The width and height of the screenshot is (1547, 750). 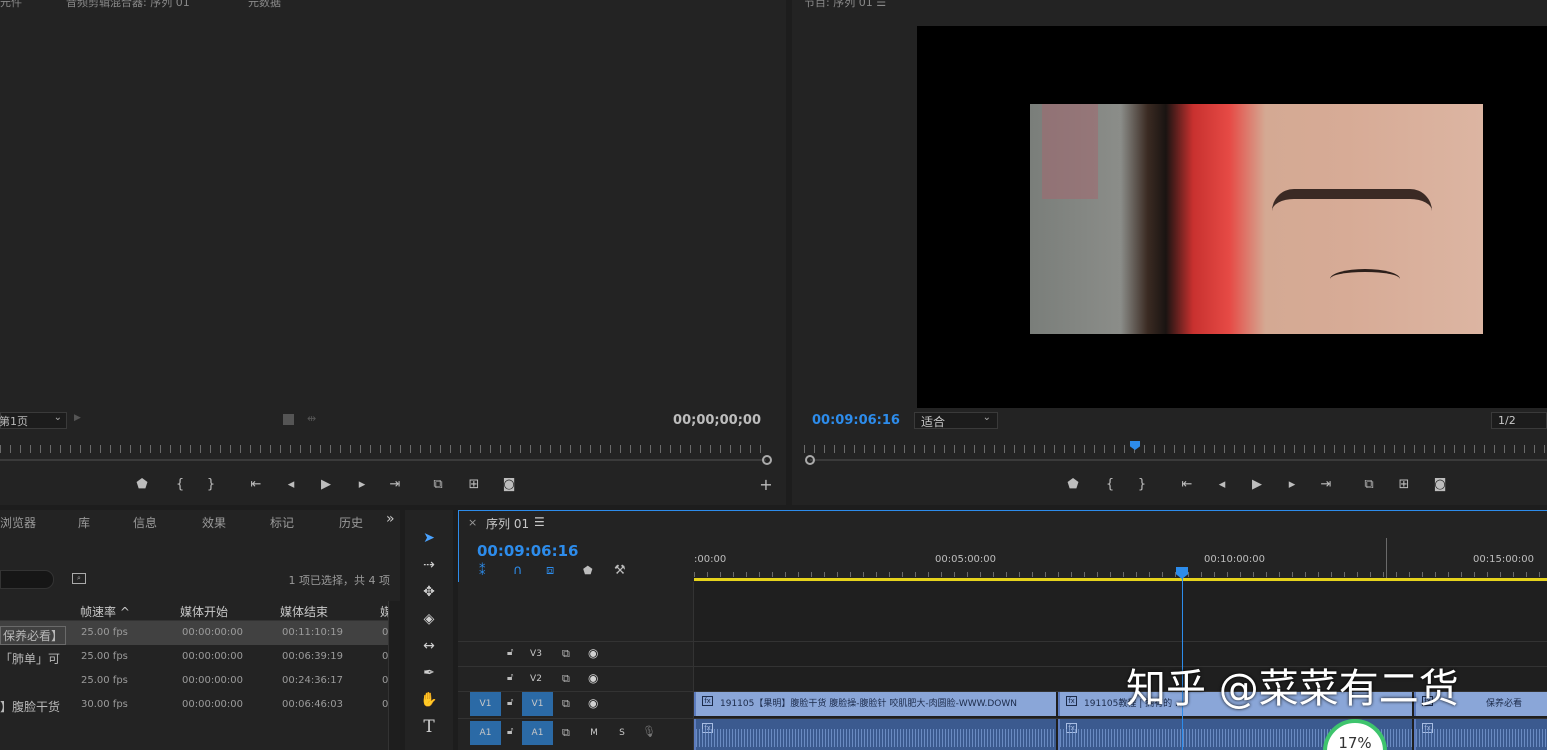 I want to click on tab-media-browser: 浏览器, so click(x=18, y=522).